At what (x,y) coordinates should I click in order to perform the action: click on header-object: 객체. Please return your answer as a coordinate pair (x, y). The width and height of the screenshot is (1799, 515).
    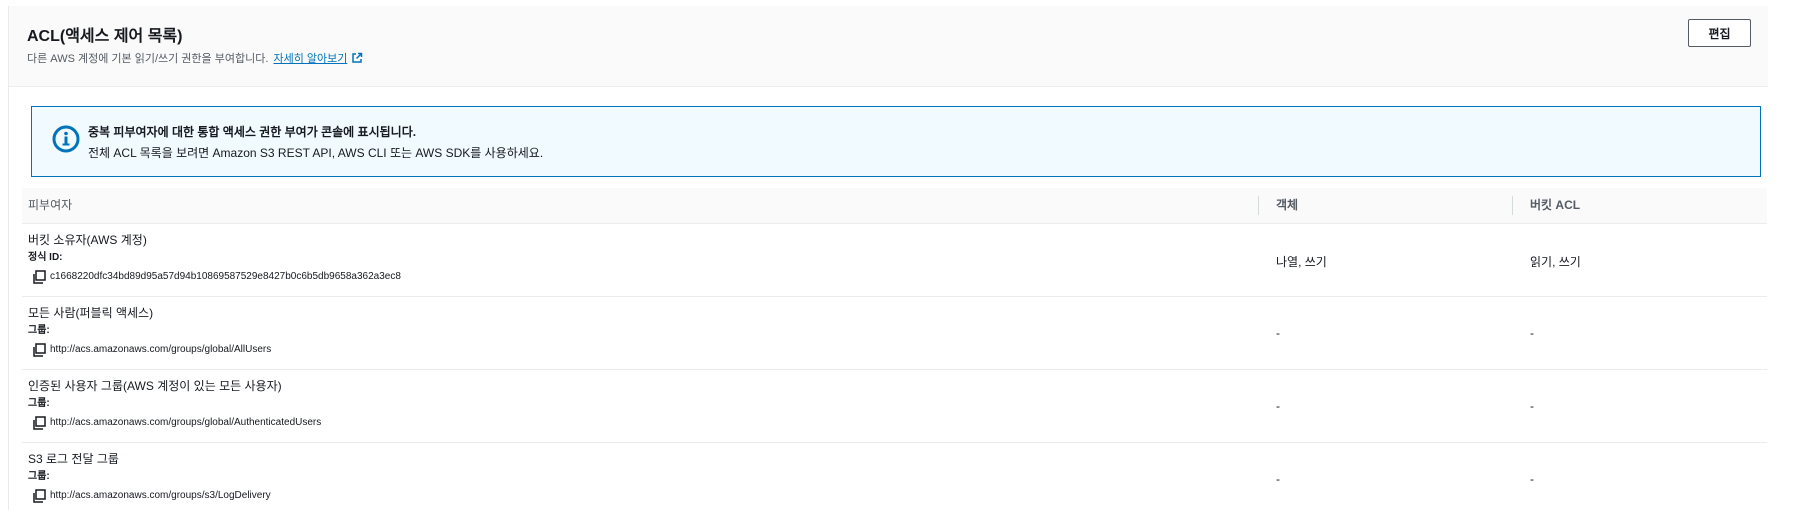
    Looking at the image, I should click on (1287, 205).